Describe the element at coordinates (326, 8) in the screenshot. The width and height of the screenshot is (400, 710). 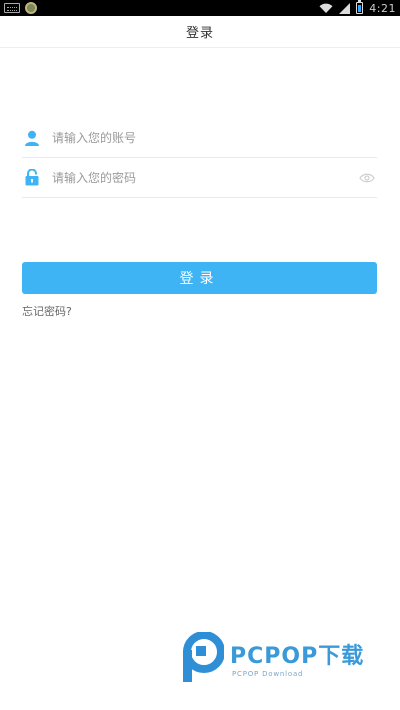
I see `wifi-icon` at that location.